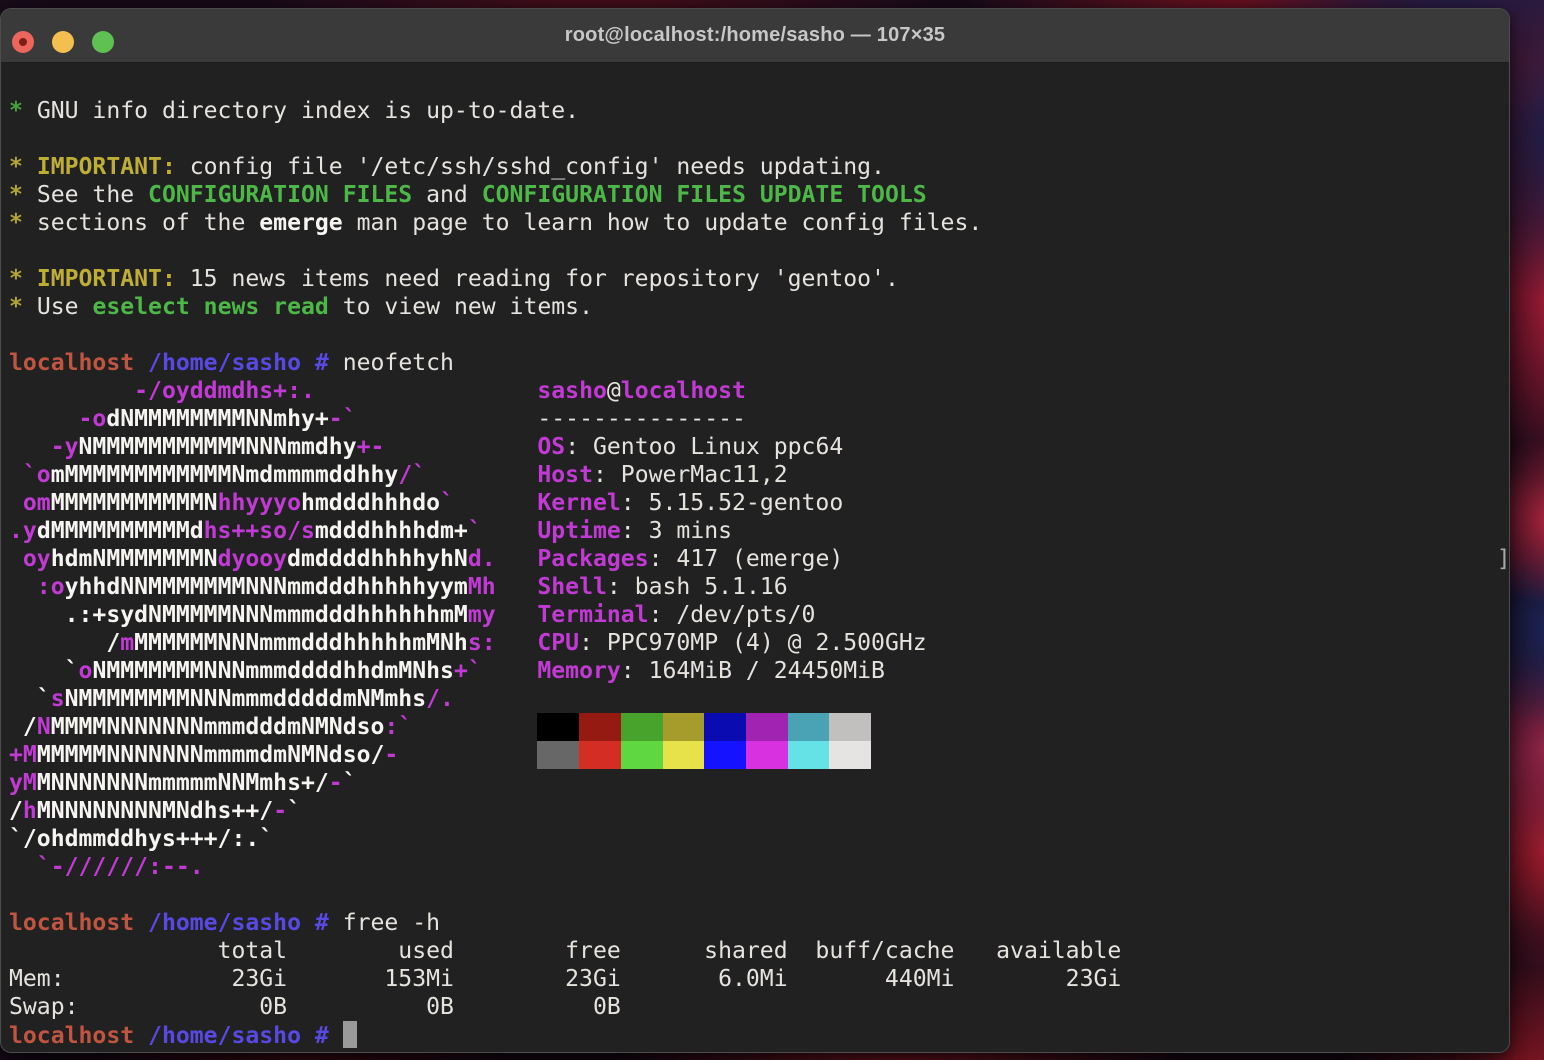 This screenshot has height=1060, width=1544. I want to click on terminal-line: -odNMMMMMMMMNNmhy+-` ---------------, so click(377, 419).